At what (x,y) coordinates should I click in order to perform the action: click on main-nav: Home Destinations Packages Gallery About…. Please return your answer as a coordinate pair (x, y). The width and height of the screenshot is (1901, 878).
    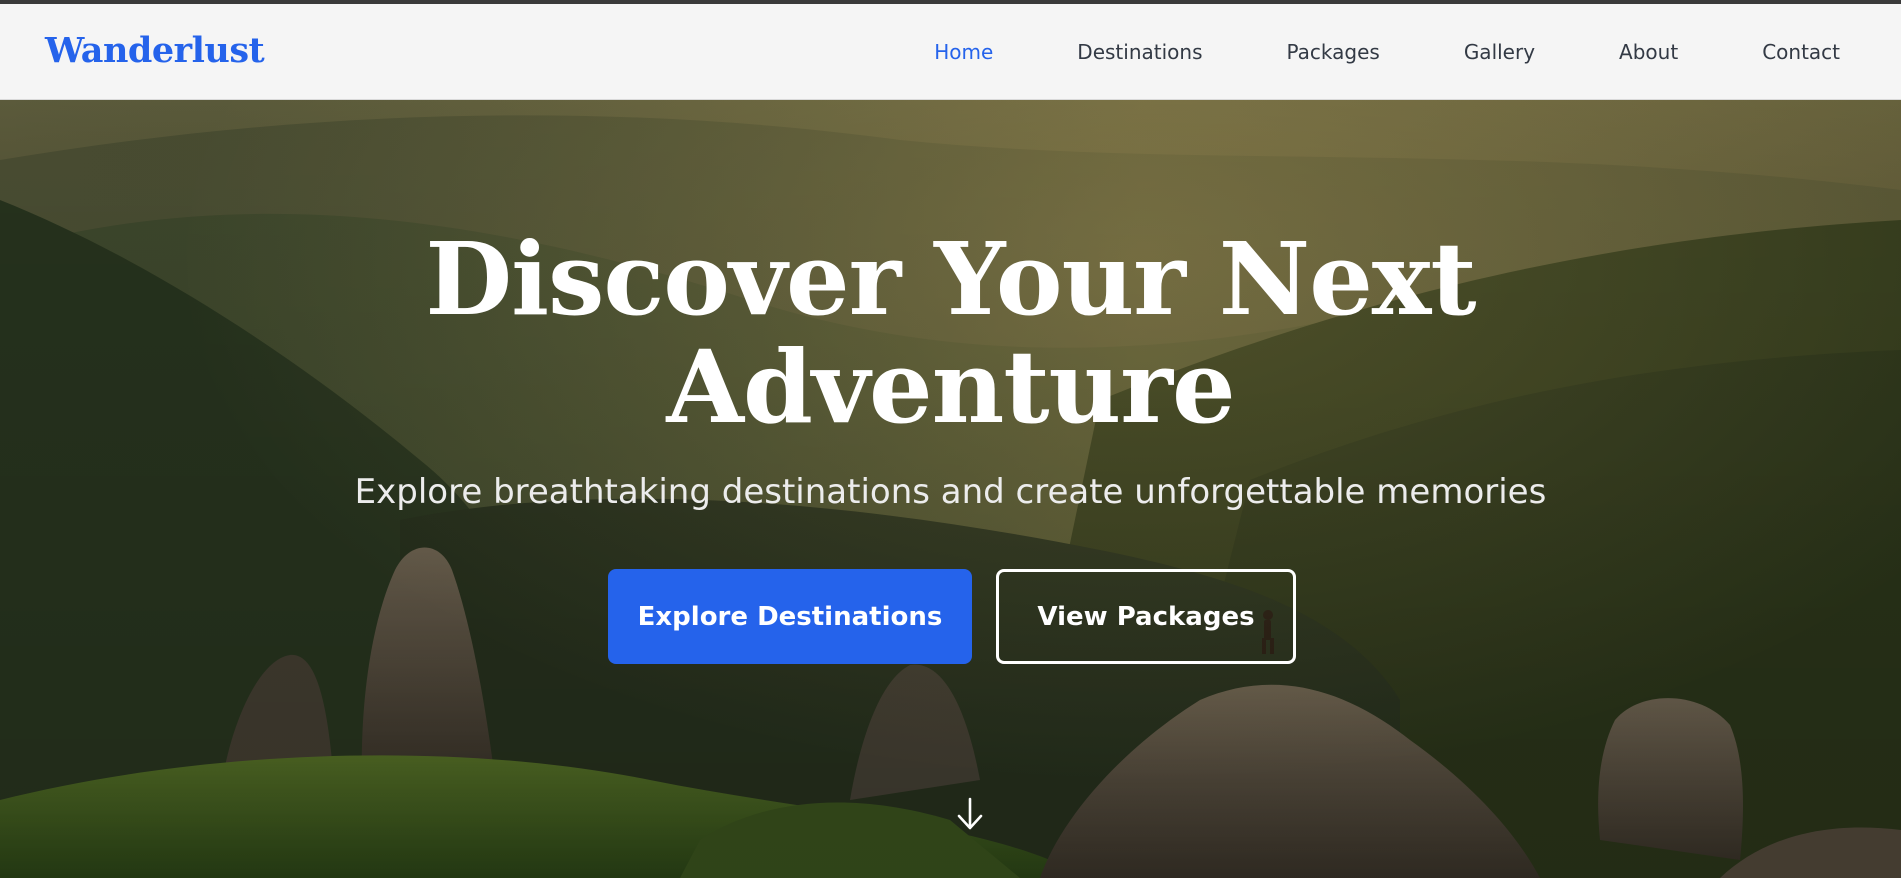
    Looking at the image, I should click on (1345, 52).